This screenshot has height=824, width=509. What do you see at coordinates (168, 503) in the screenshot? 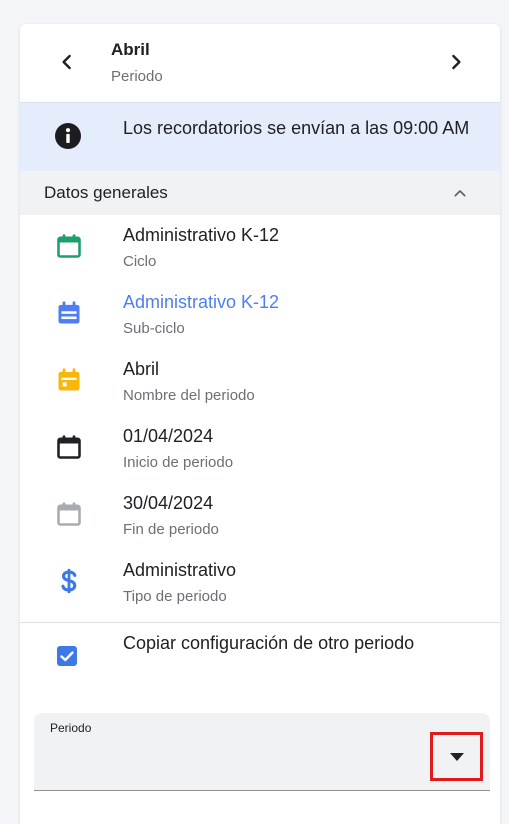
I see `field-value: 30/04/2024` at bounding box center [168, 503].